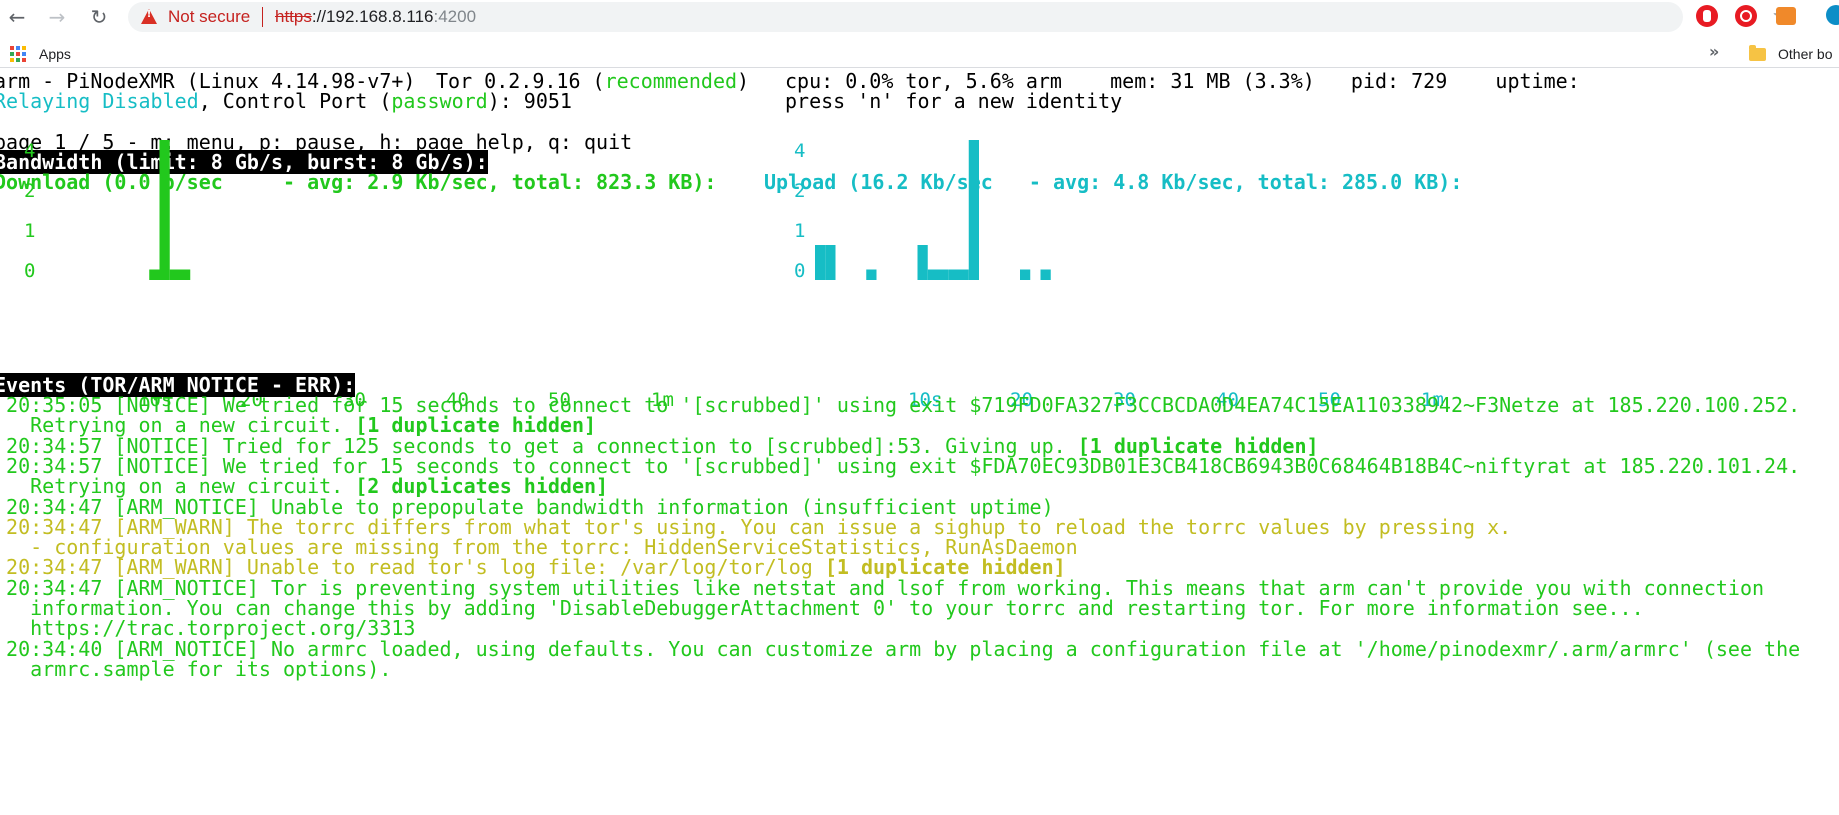 This screenshot has height=815, width=1839. What do you see at coordinates (209, 17) in the screenshot?
I see `security-status: Not secure` at bounding box center [209, 17].